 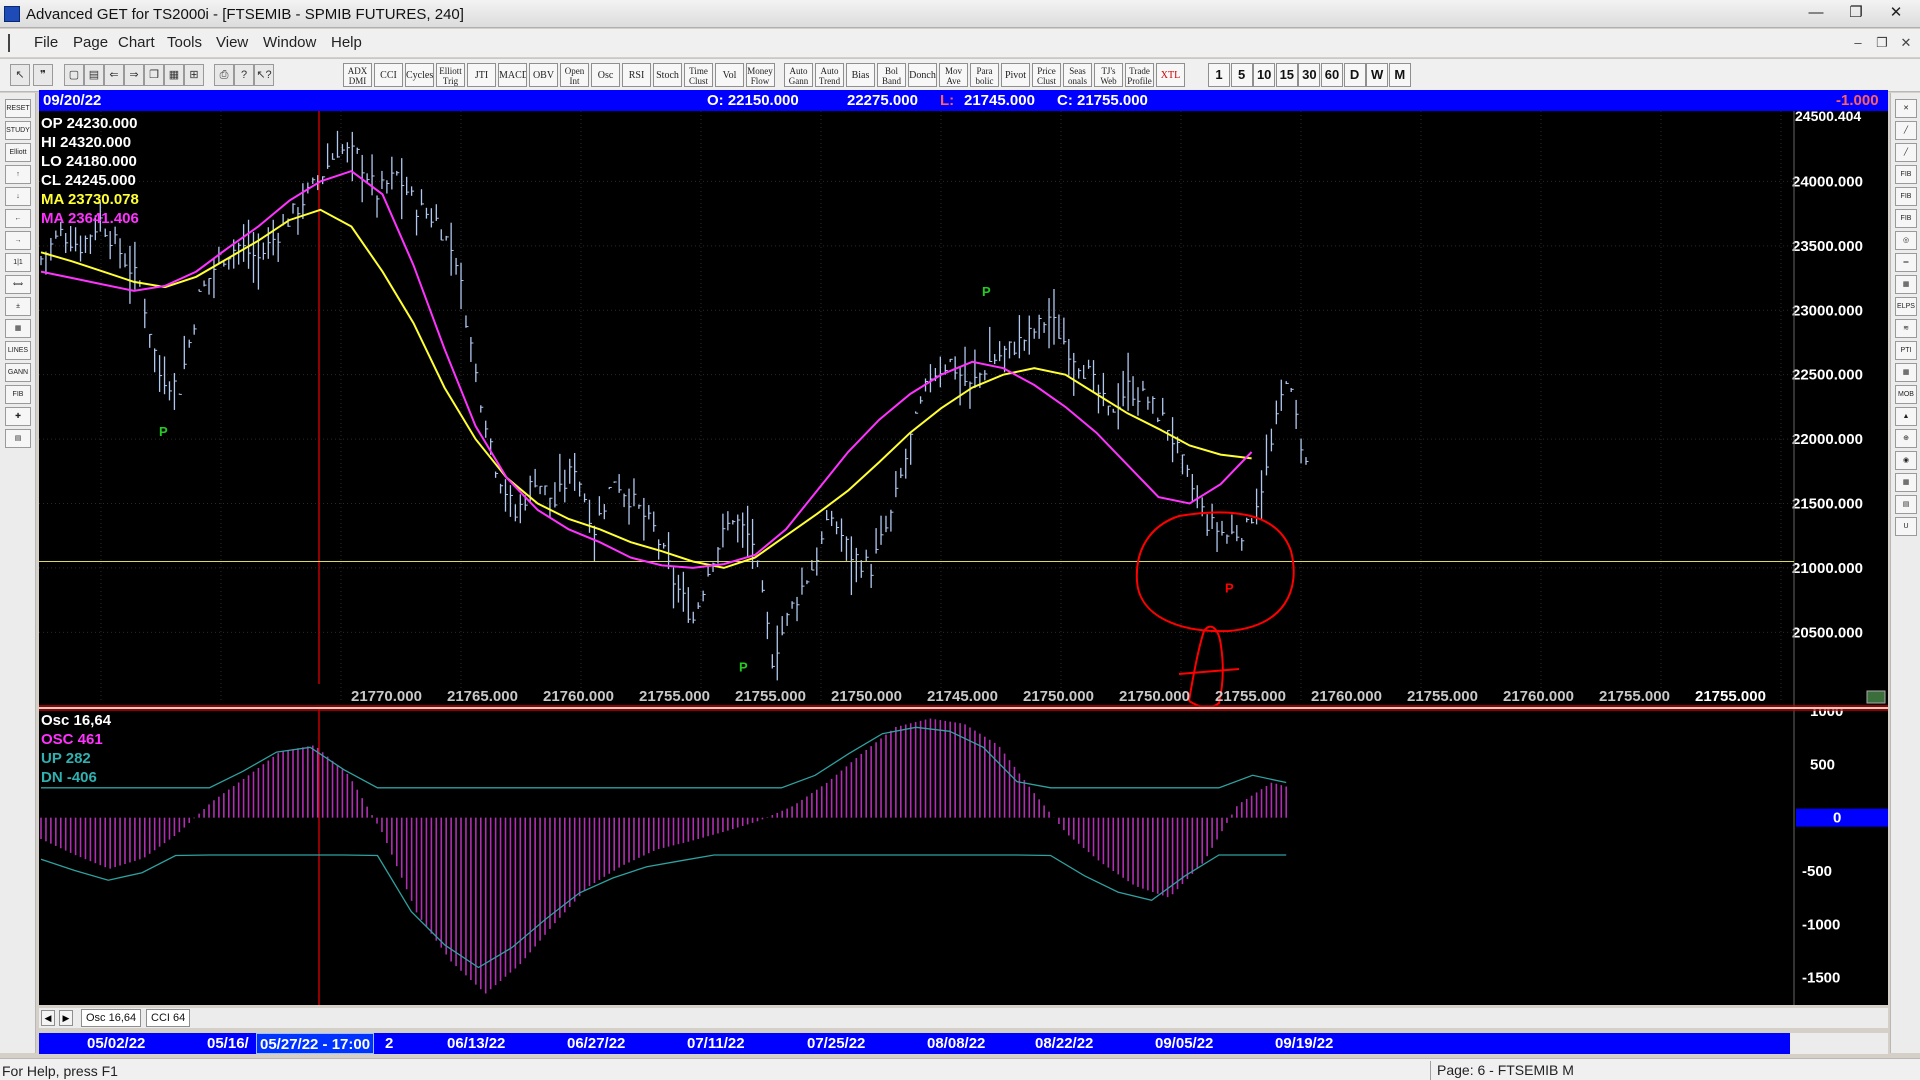 What do you see at coordinates (1332, 75) in the screenshot?
I see `timeframe-button-60: 60` at bounding box center [1332, 75].